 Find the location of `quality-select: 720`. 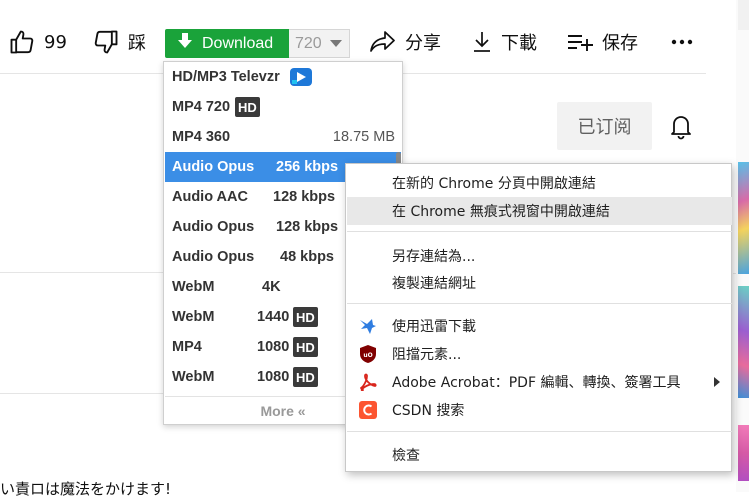

quality-select: 720 is located at coordinates (319, 43).